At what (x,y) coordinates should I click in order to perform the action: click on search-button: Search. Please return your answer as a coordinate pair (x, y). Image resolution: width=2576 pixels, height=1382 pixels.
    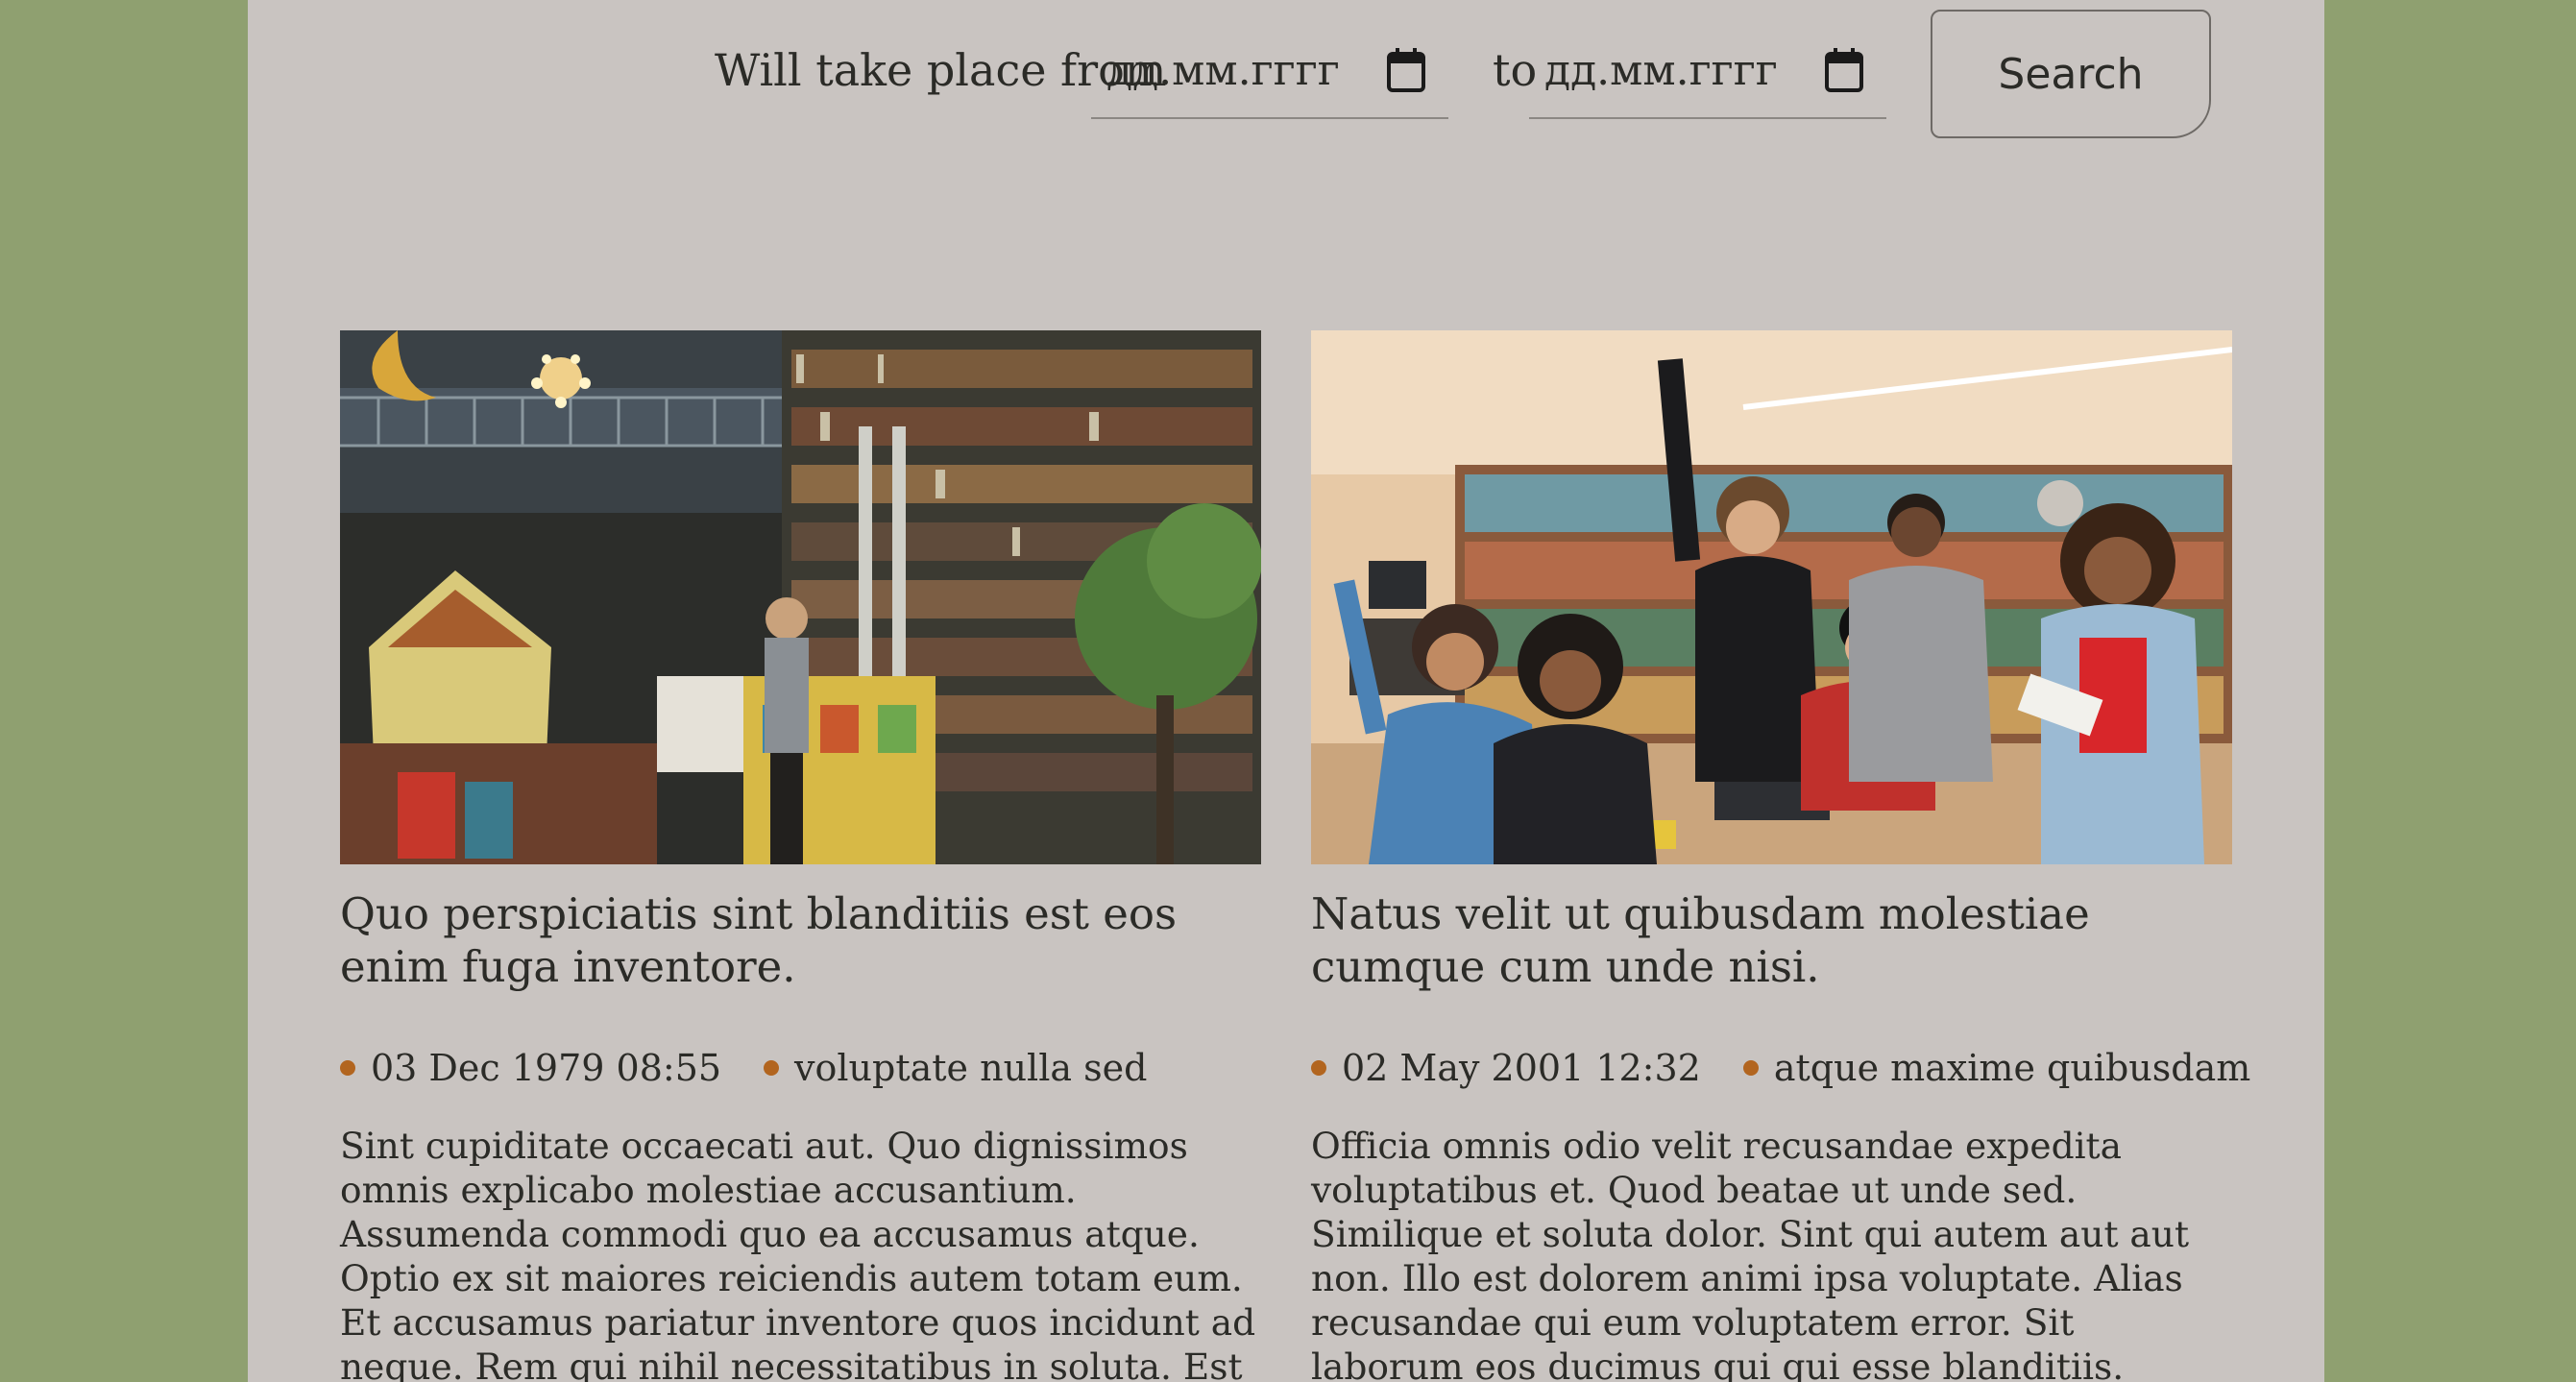
    Looking at the image, I should click on (2071, 74).